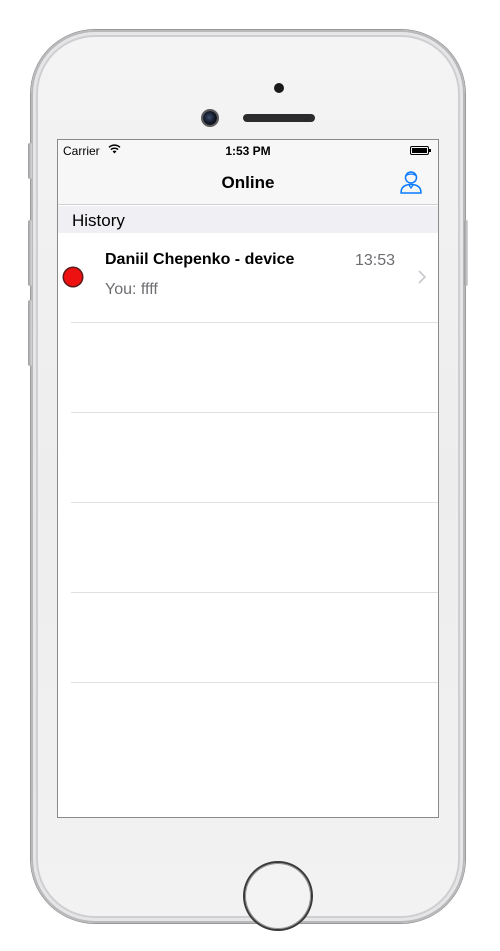 This screenshot has width=500, height=951. What do you see at coordinates (278, 896) in the screenshot?
I see `home-button` at bounding box center [278, 896].